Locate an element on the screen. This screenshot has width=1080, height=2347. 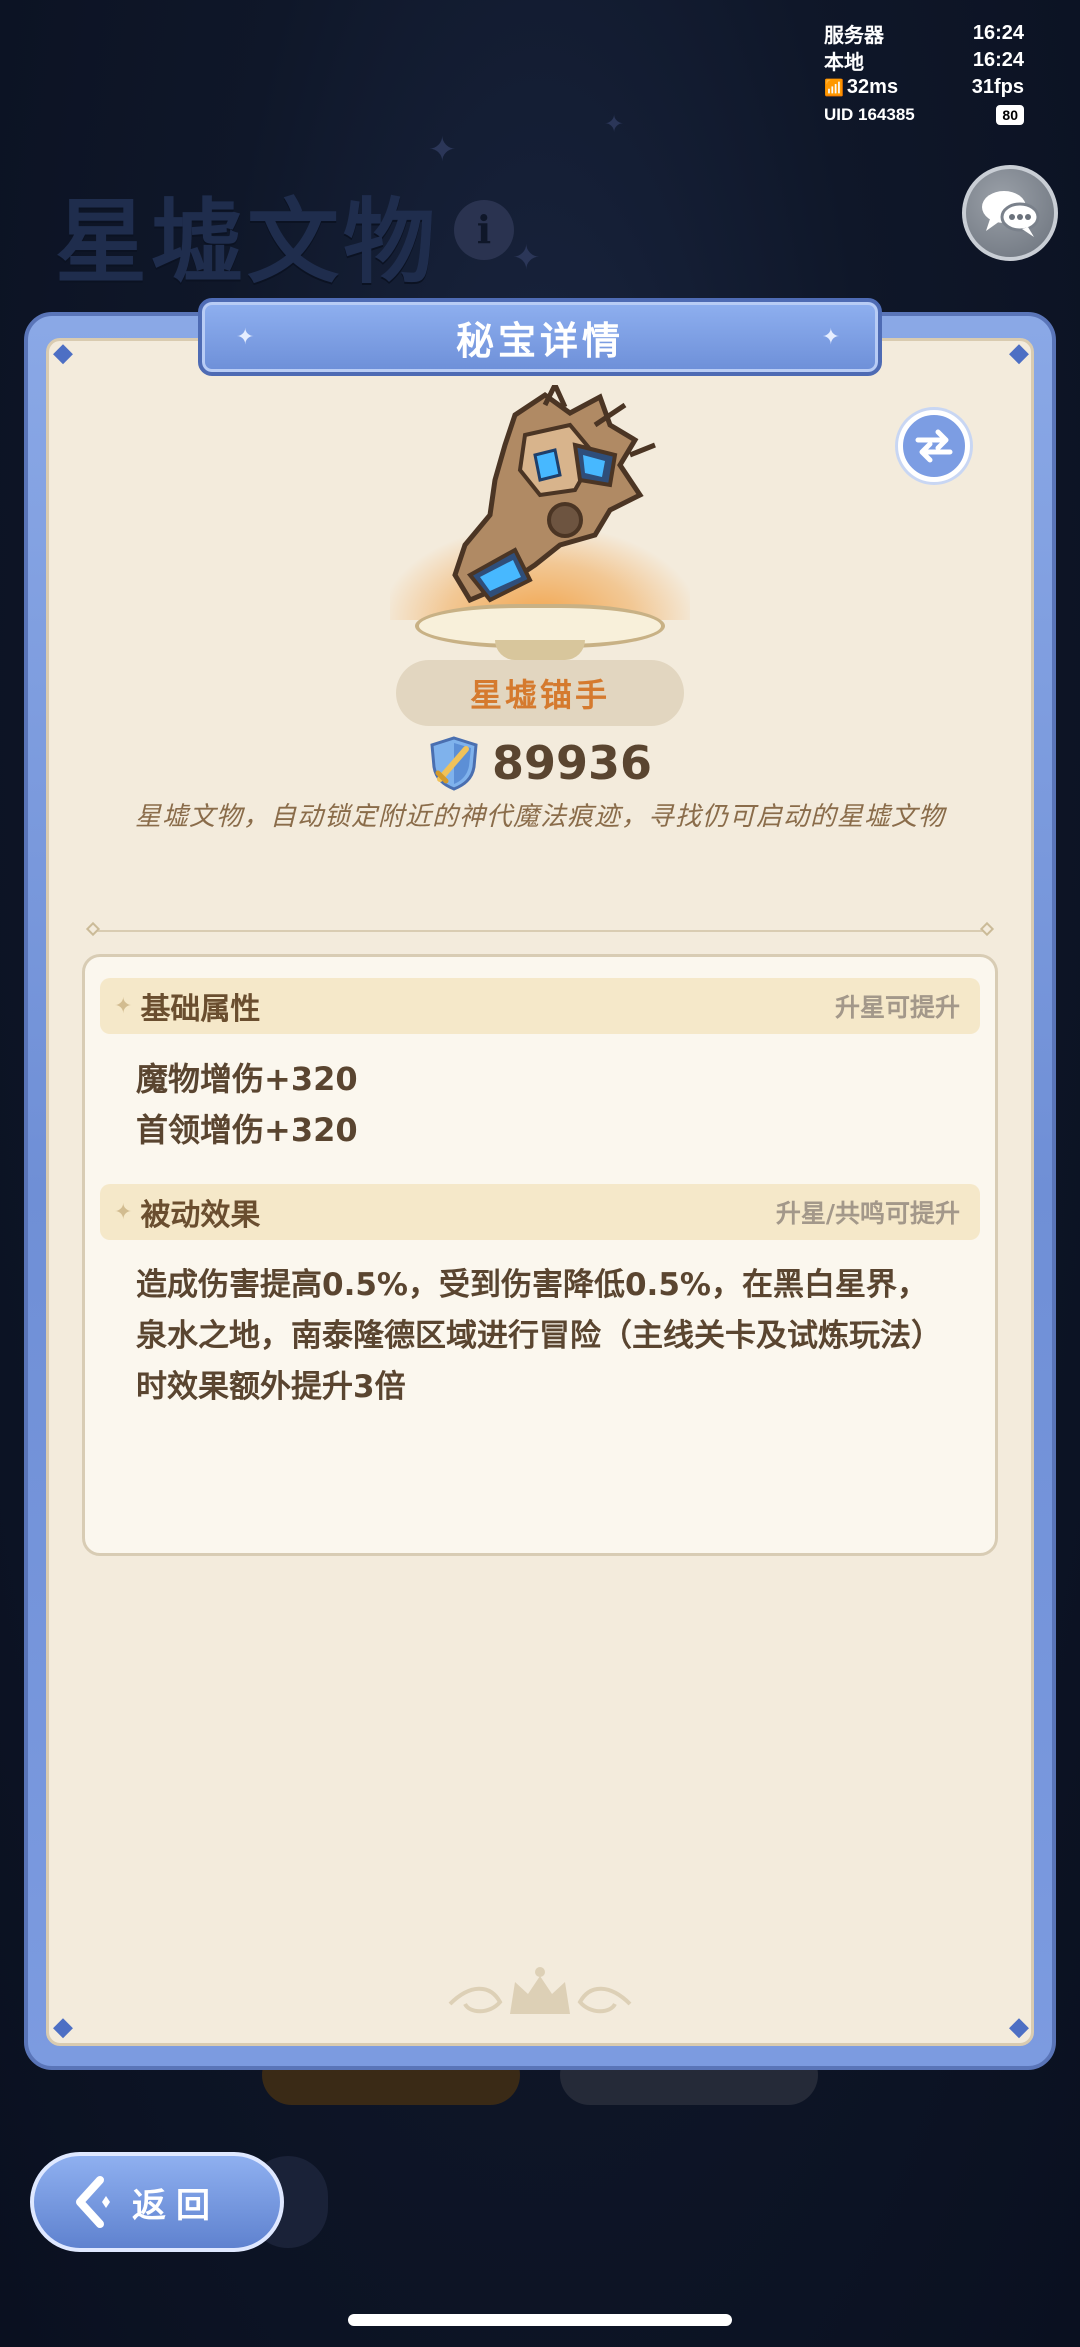
server-label: 服务器 is located at coordinates (854, 36).